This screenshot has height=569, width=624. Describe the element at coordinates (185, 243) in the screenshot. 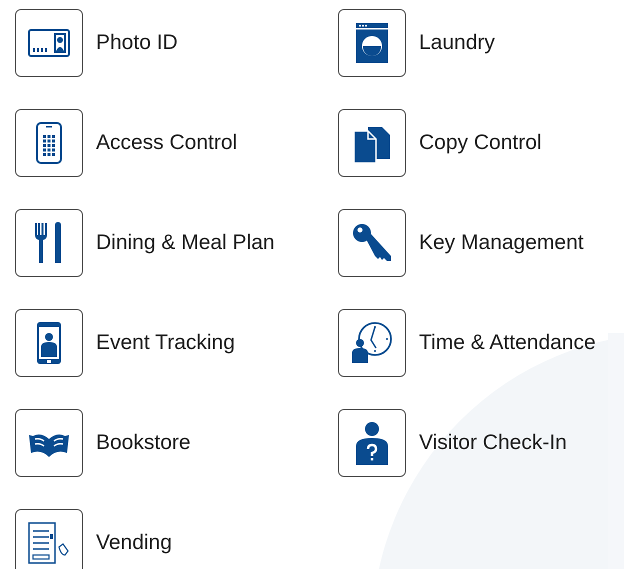

I see `service-label: Dining & Meal Plan` at that location.